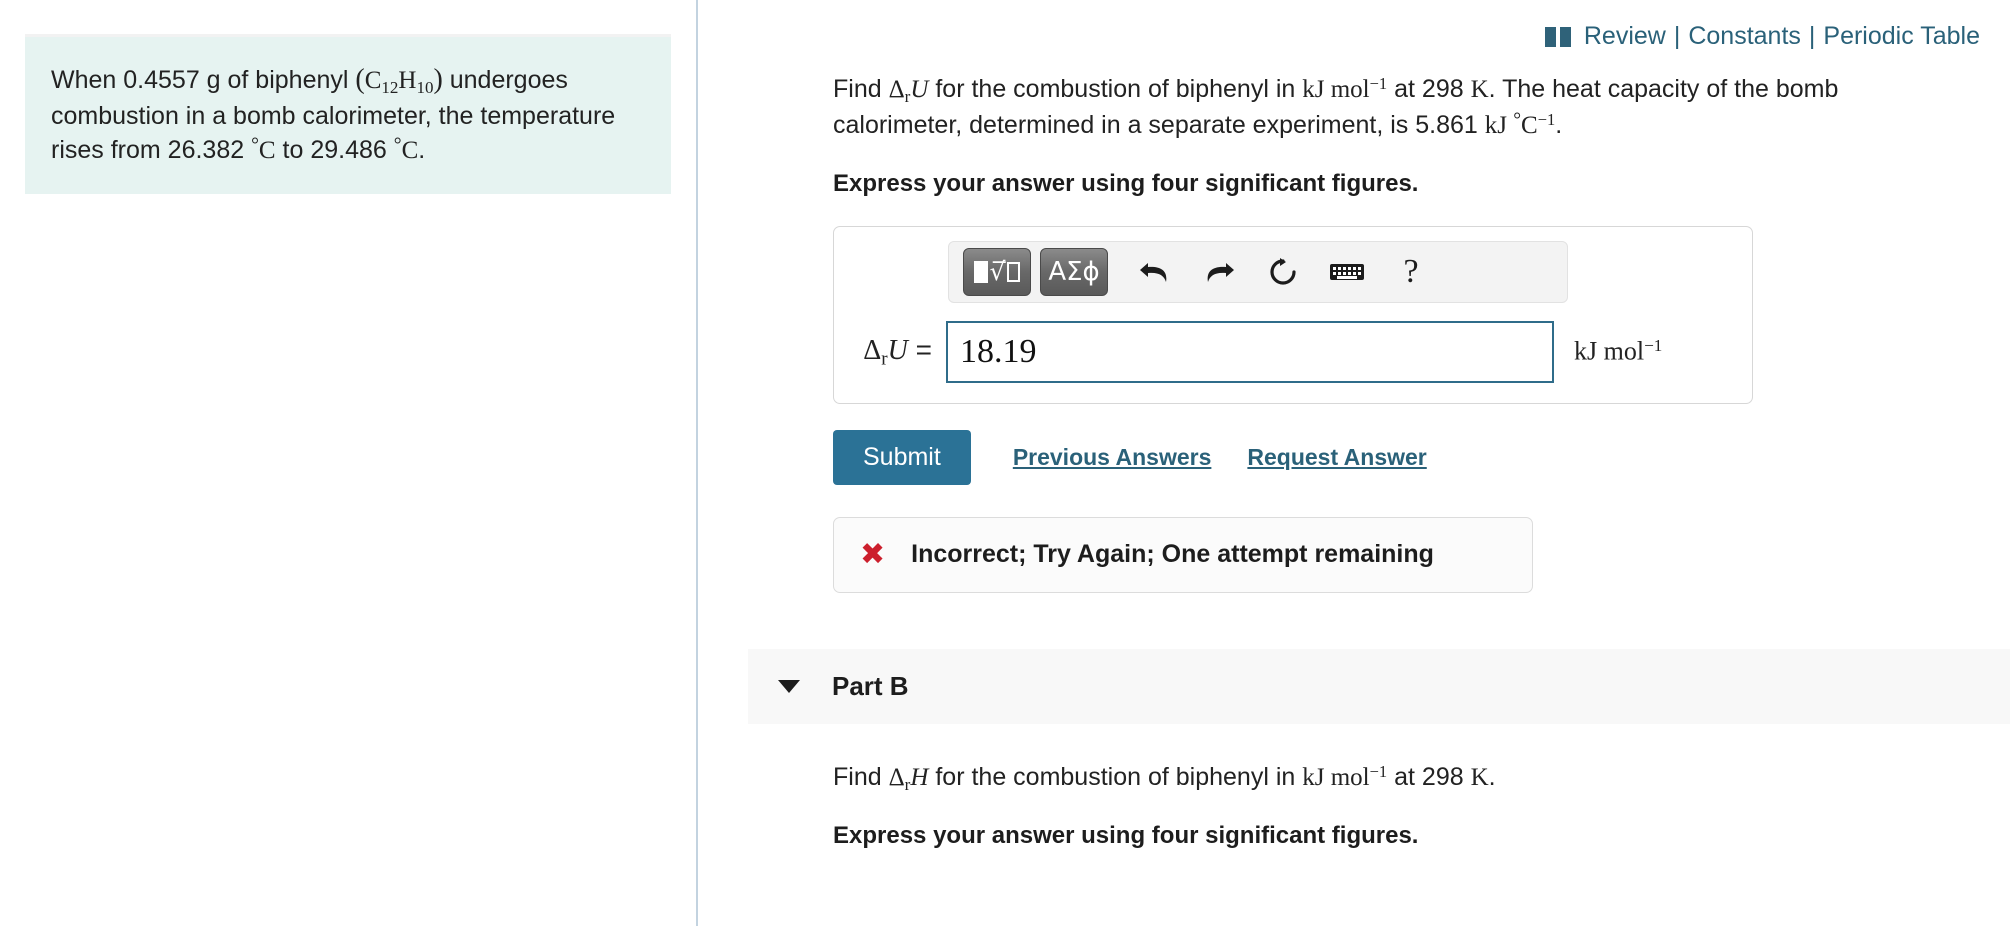  I want to click on formula-open-paren: (, so click(360, 79).